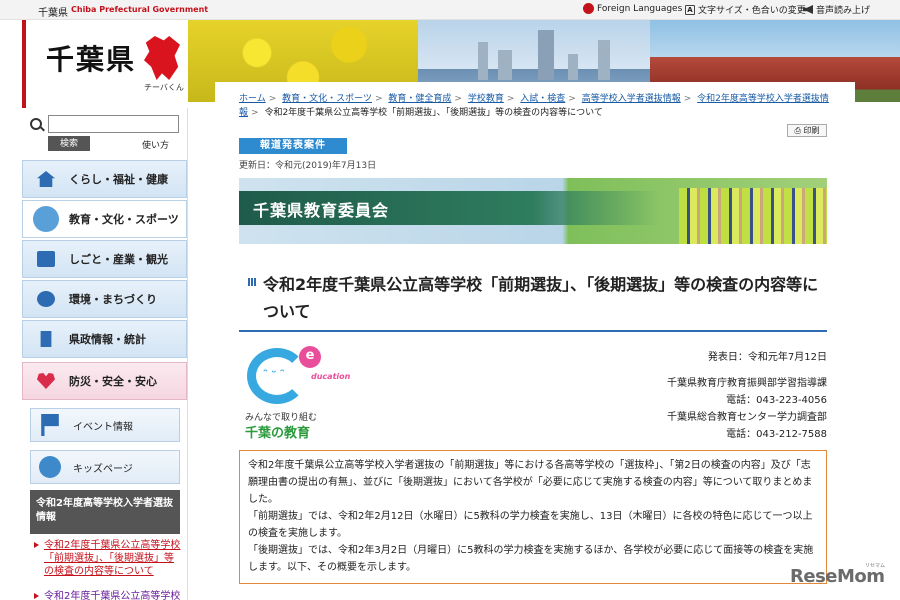  Describe the element at coordinates (46, 259) in the screenshot. I see `briefcase-icon` at that location.